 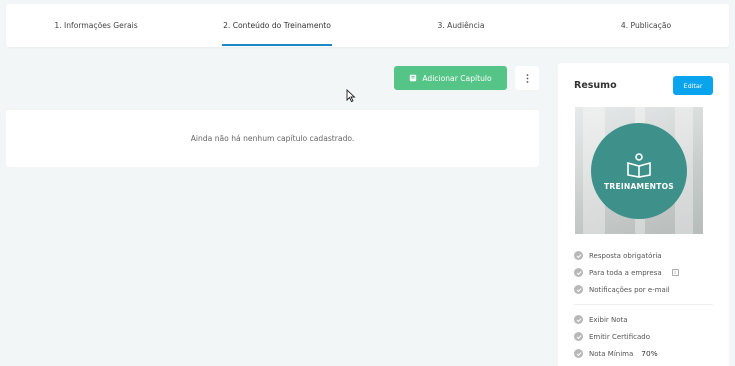 What do you see at coordinates (639, 186) in the screenshot?
I see `badge-label: TREINAMENTOS` at bounding box center [639, 186].